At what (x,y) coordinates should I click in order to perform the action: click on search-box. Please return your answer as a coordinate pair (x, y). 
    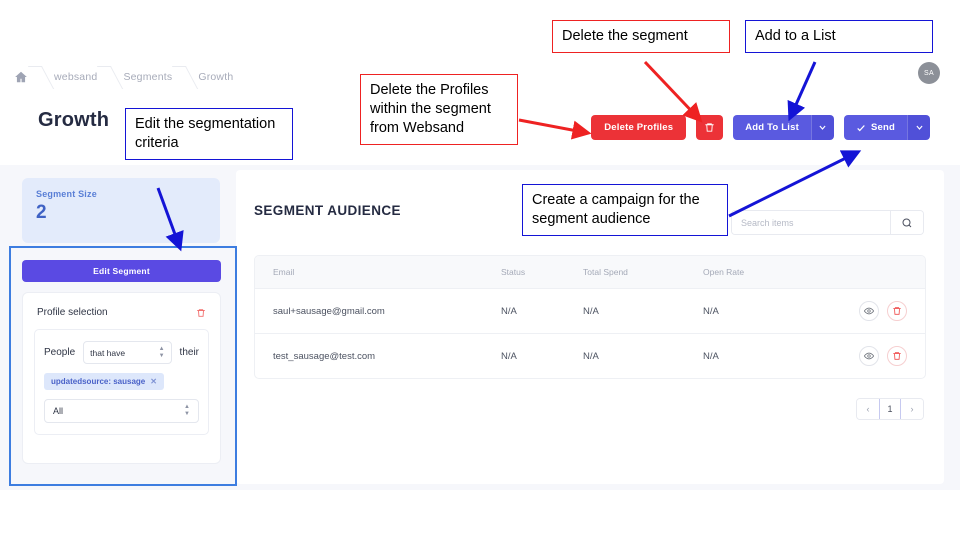
    Looking at the image, I should click on (827, 222).